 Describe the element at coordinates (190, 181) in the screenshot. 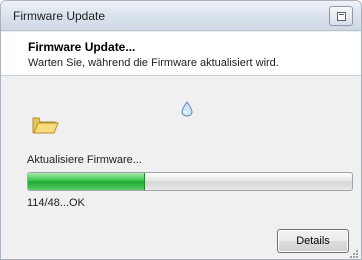

I see `firmware-progress-bar` at that location.